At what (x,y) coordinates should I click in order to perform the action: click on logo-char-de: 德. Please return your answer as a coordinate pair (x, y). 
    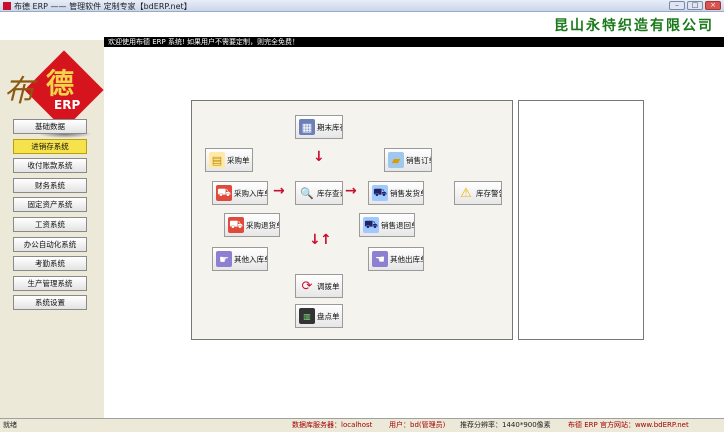
    Looking at the image, I should click on (60, 83).